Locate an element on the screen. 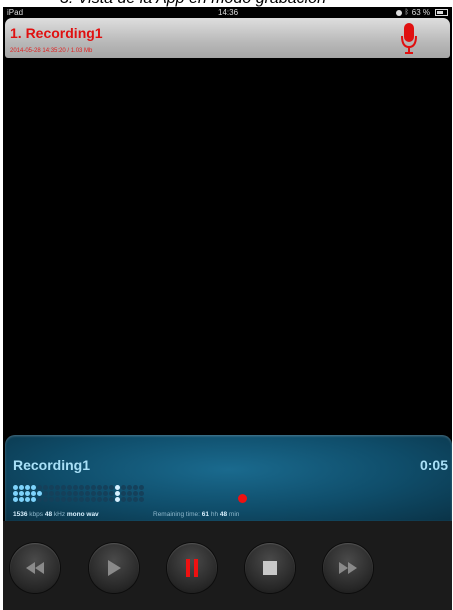  remaining-label: Remaining time: is located at coordinates (176, 514).